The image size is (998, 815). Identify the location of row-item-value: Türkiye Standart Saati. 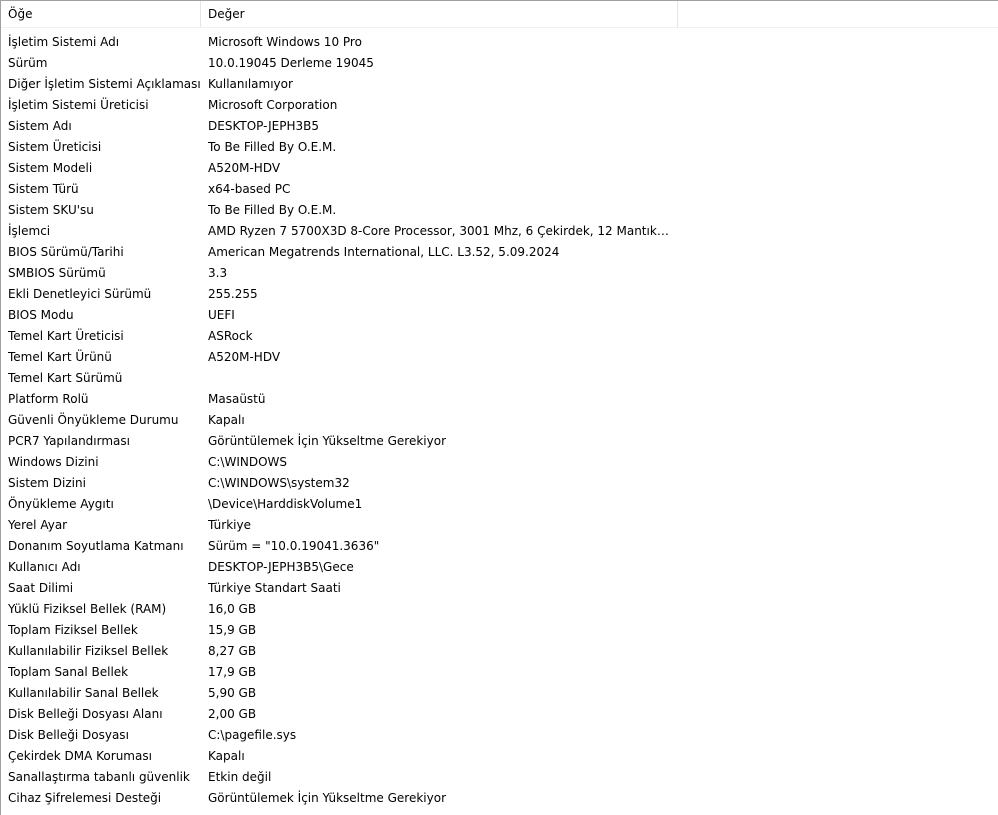
(274, 588).